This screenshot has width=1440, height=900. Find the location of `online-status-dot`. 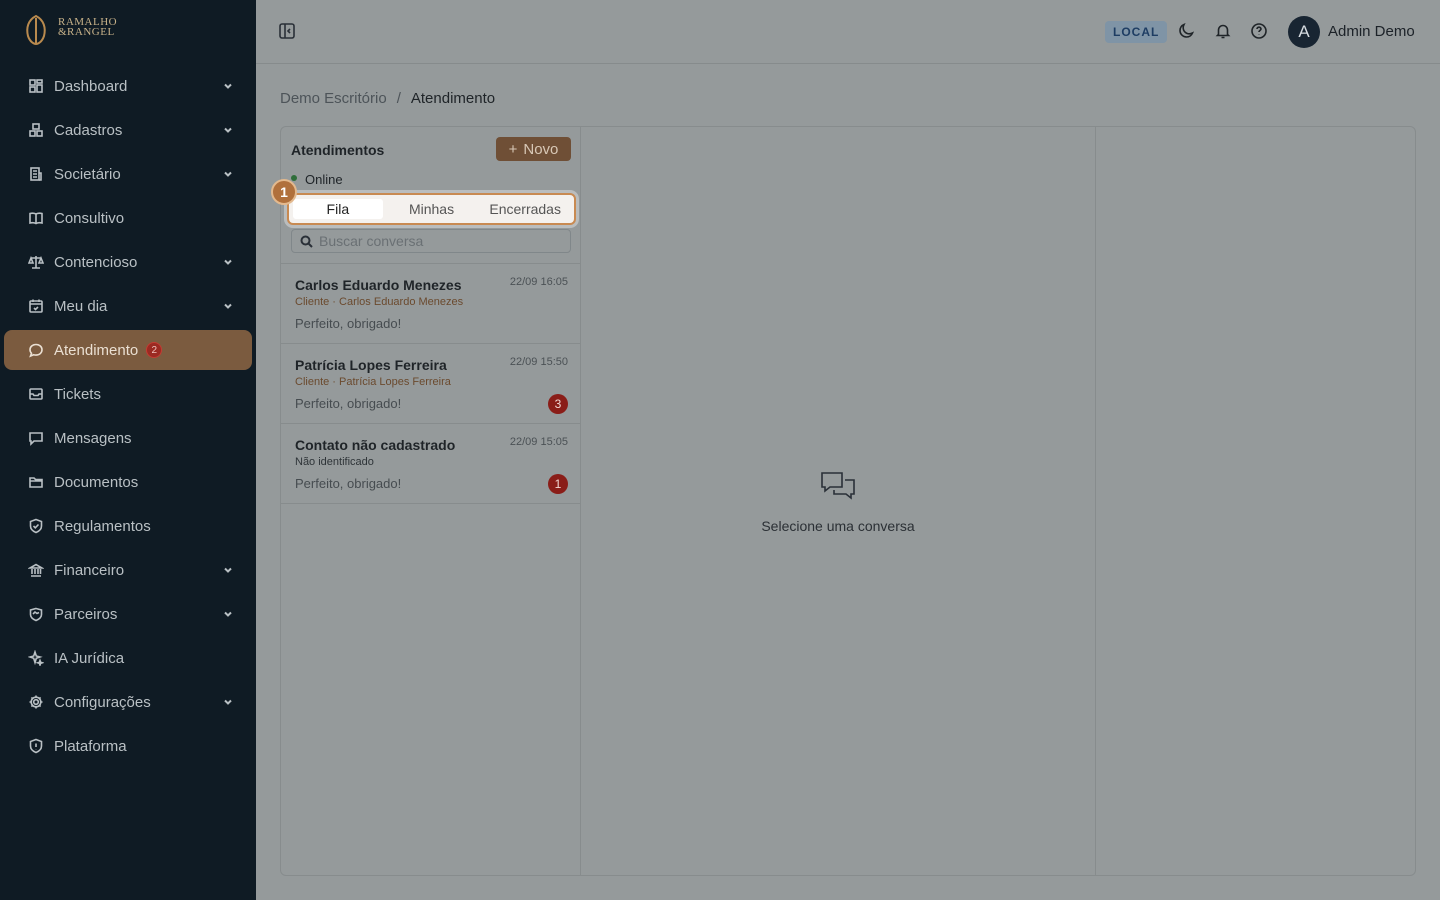

online-status-dot is located at coordinates (294, 178).